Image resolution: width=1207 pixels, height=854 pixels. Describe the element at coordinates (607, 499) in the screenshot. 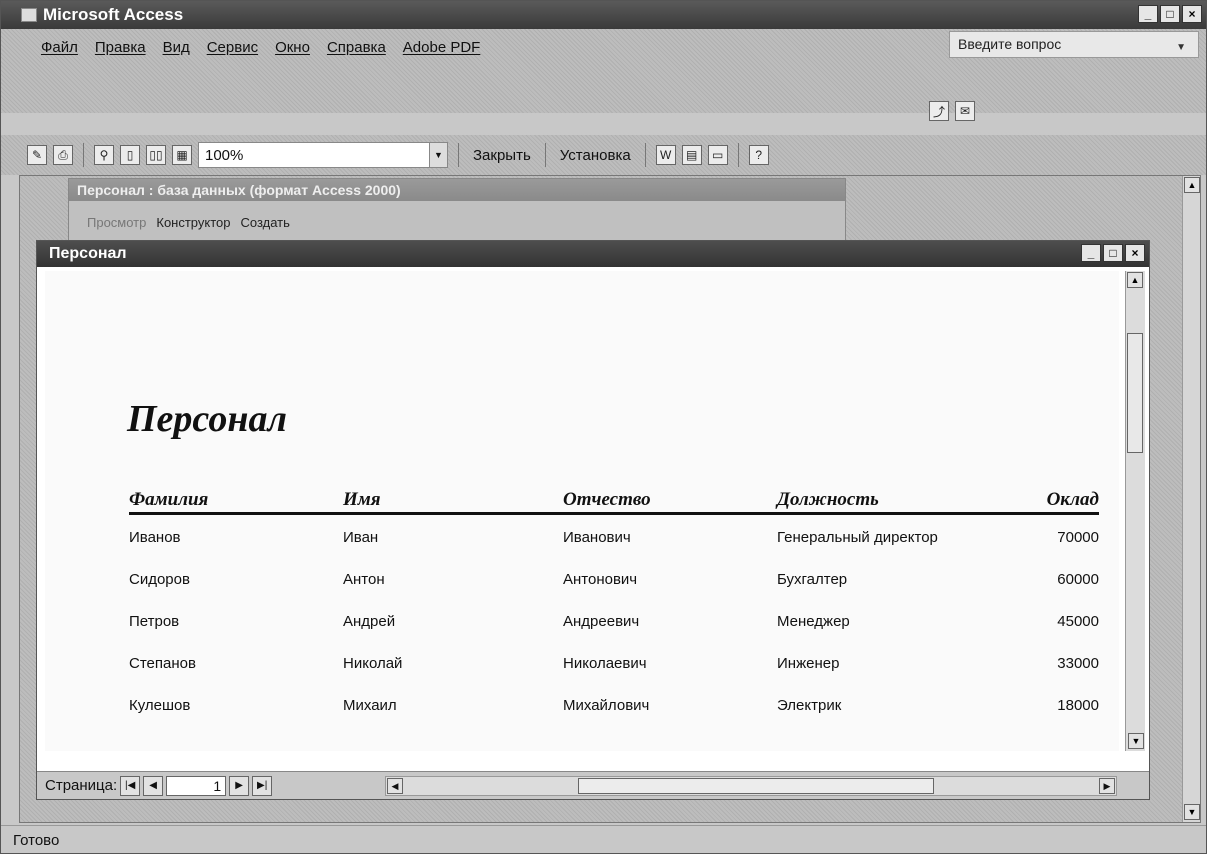

I see `column-header-patronymic: Отчество` at that location.